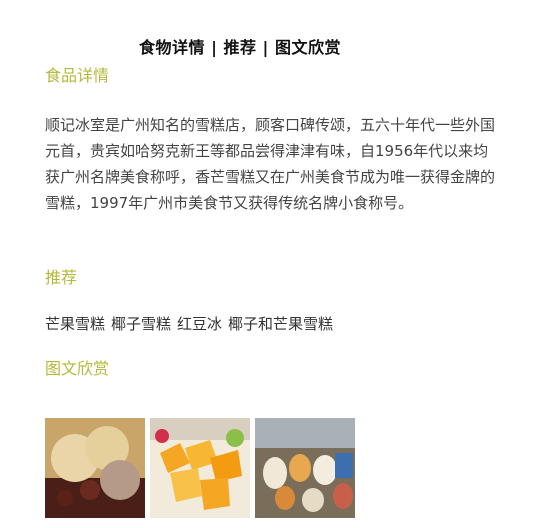 This screenshot has width=537, height=528. I want to click on details-heading: 食品详情, so click(77, 75).